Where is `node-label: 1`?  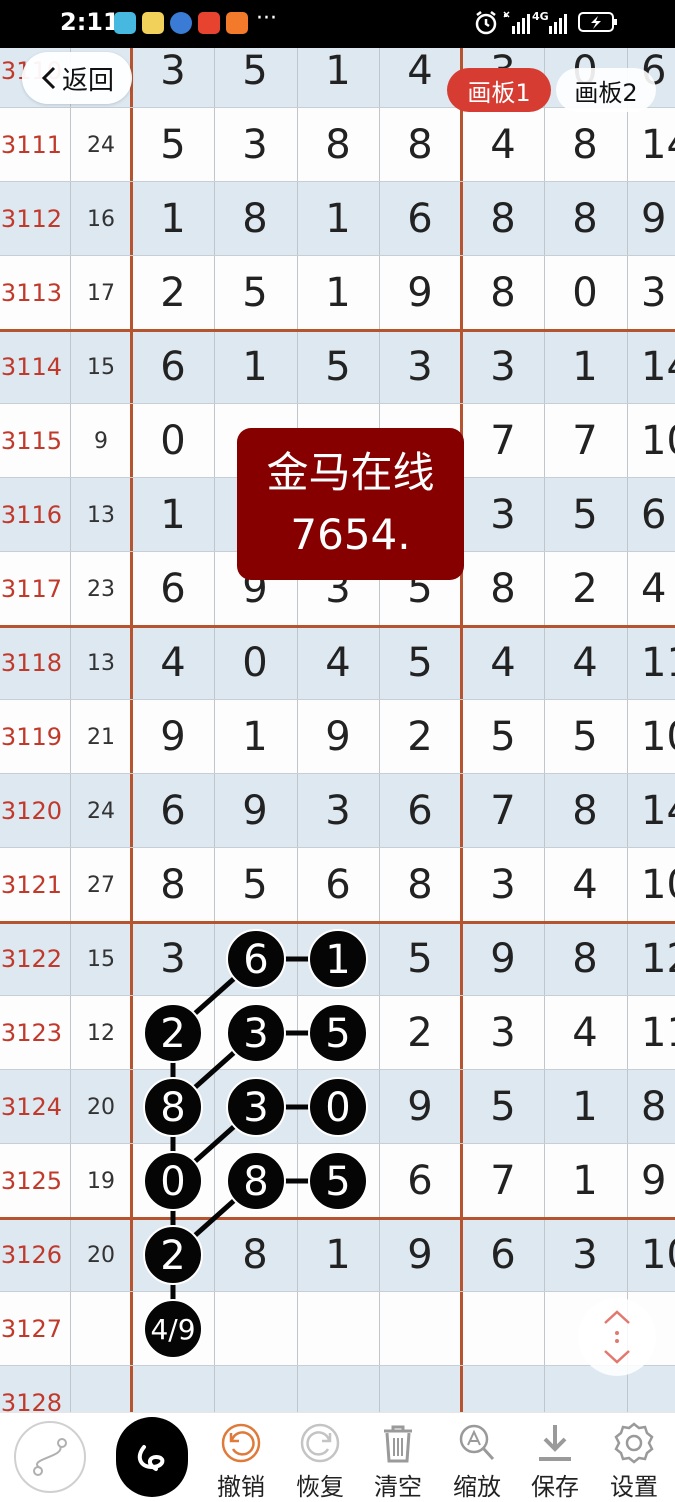 node-label: 1 is located at coordinates (337, 960).